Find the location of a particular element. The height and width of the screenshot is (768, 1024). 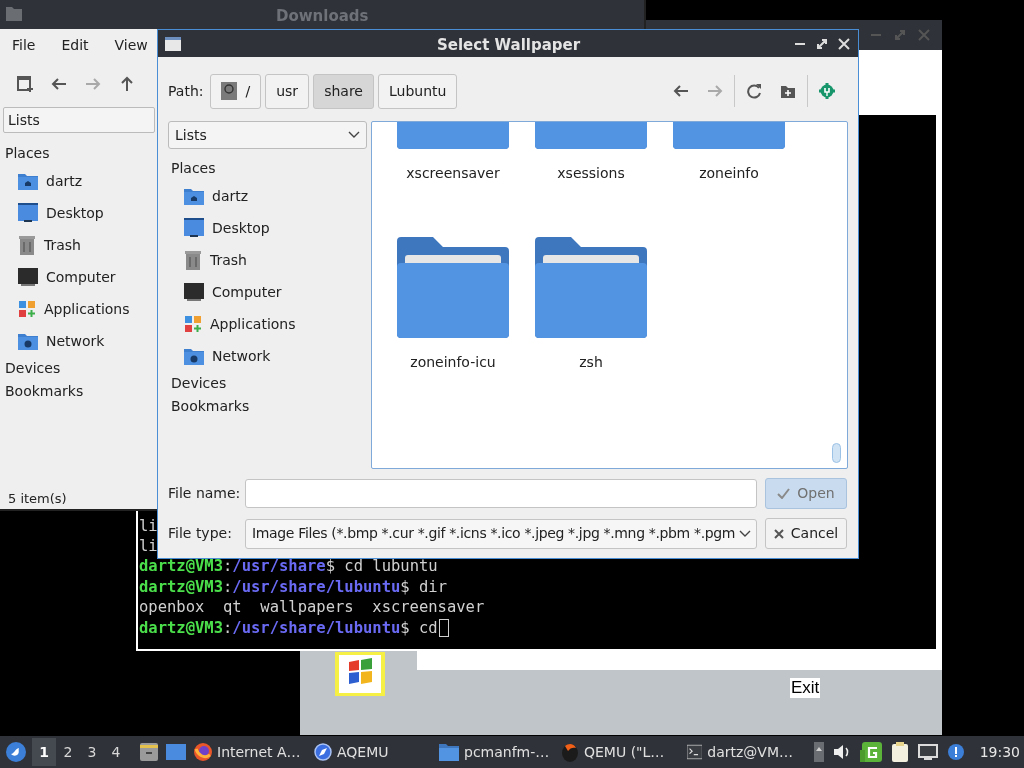

menu-item: Edit is located at coordinates (75, 45).